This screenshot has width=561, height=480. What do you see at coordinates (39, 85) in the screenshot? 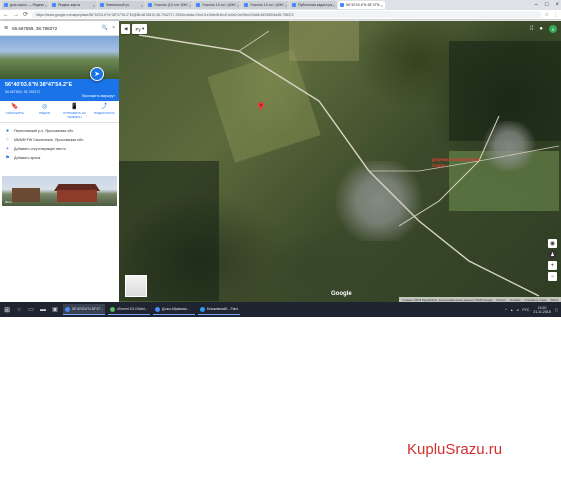
I see `coords-title: 56°40'03.6"N 38°47'54.2"E` at bounding box center [39, 85].